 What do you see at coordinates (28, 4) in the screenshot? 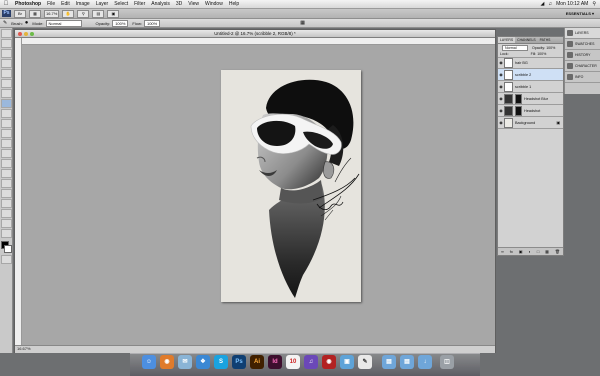
I see `menu-app-name: Photoshop` at bounding box center [28, 4].